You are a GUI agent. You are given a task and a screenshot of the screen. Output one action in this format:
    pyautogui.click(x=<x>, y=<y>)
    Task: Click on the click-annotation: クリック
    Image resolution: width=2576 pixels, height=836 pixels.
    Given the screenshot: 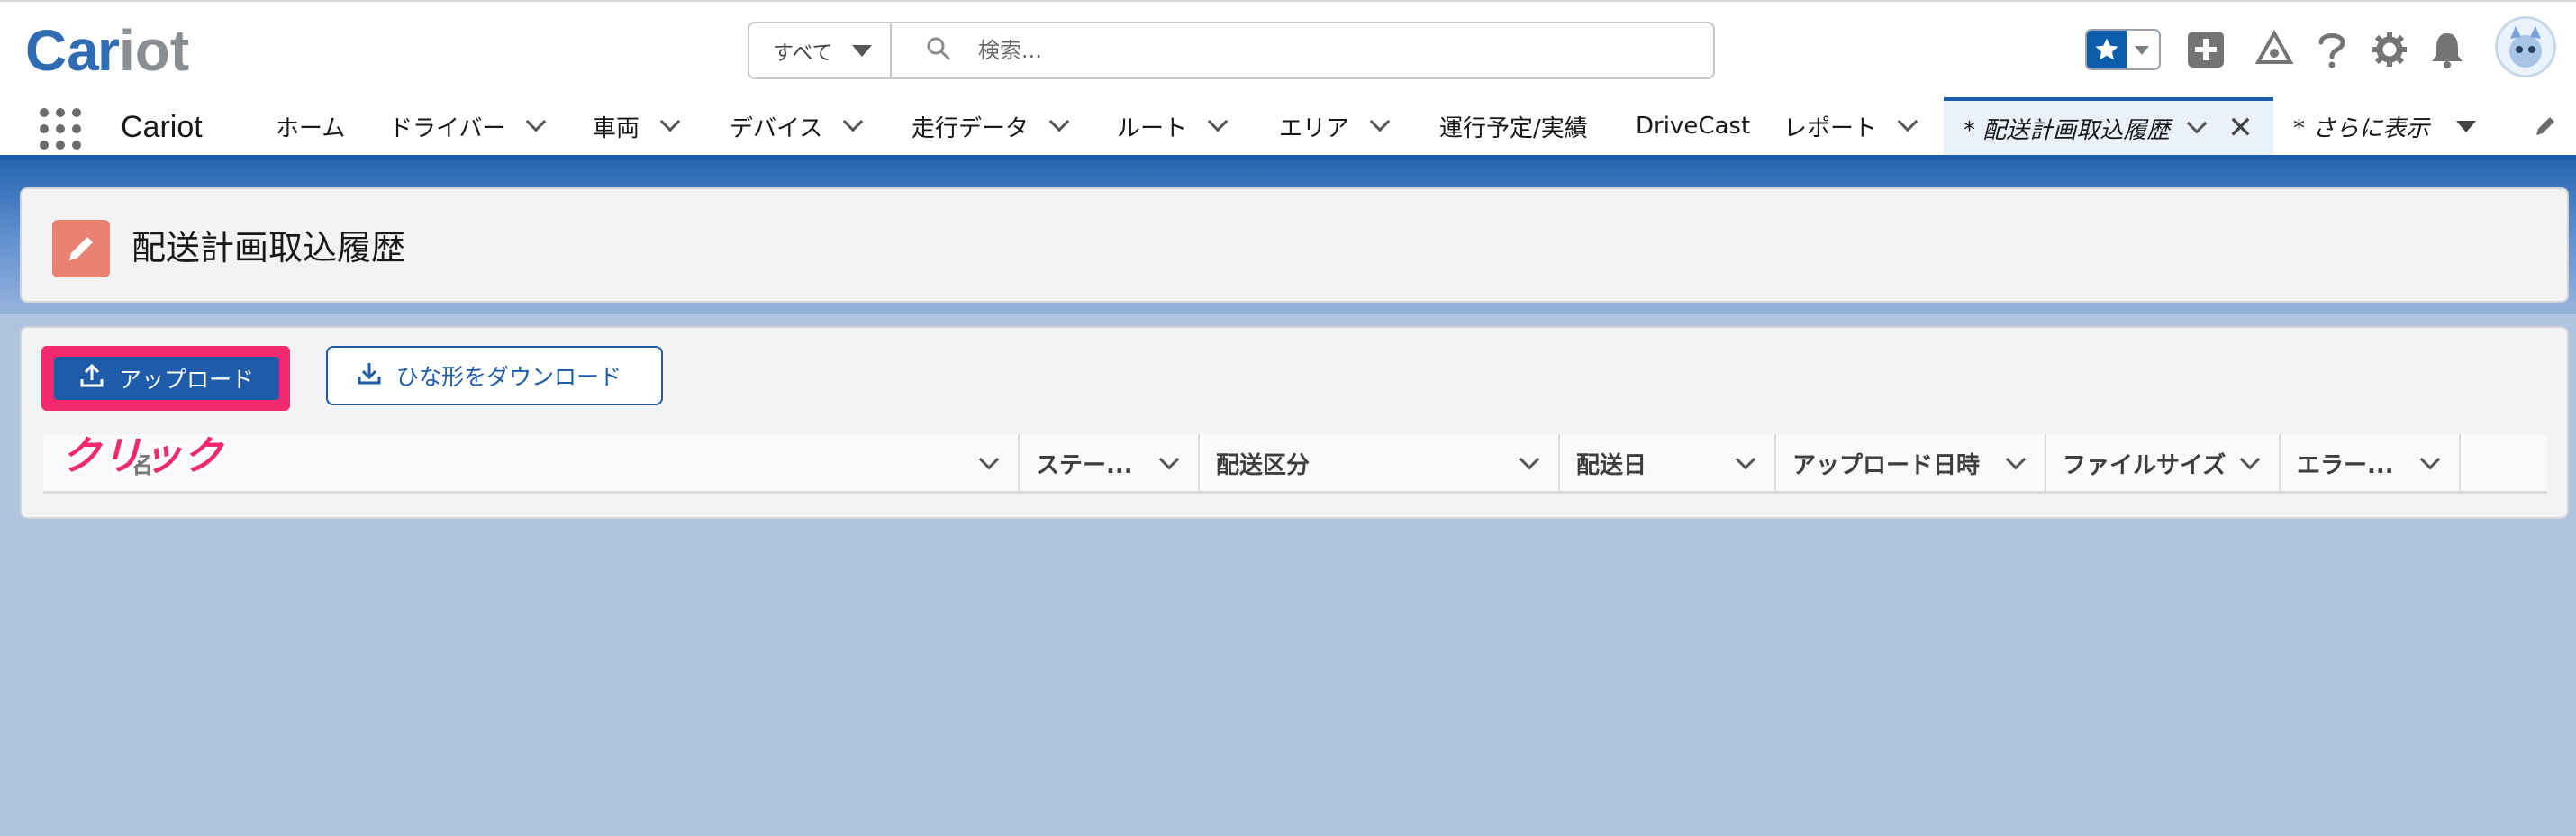 What is the action you would take?
    pyautogui.click(x=142, y=456)
    